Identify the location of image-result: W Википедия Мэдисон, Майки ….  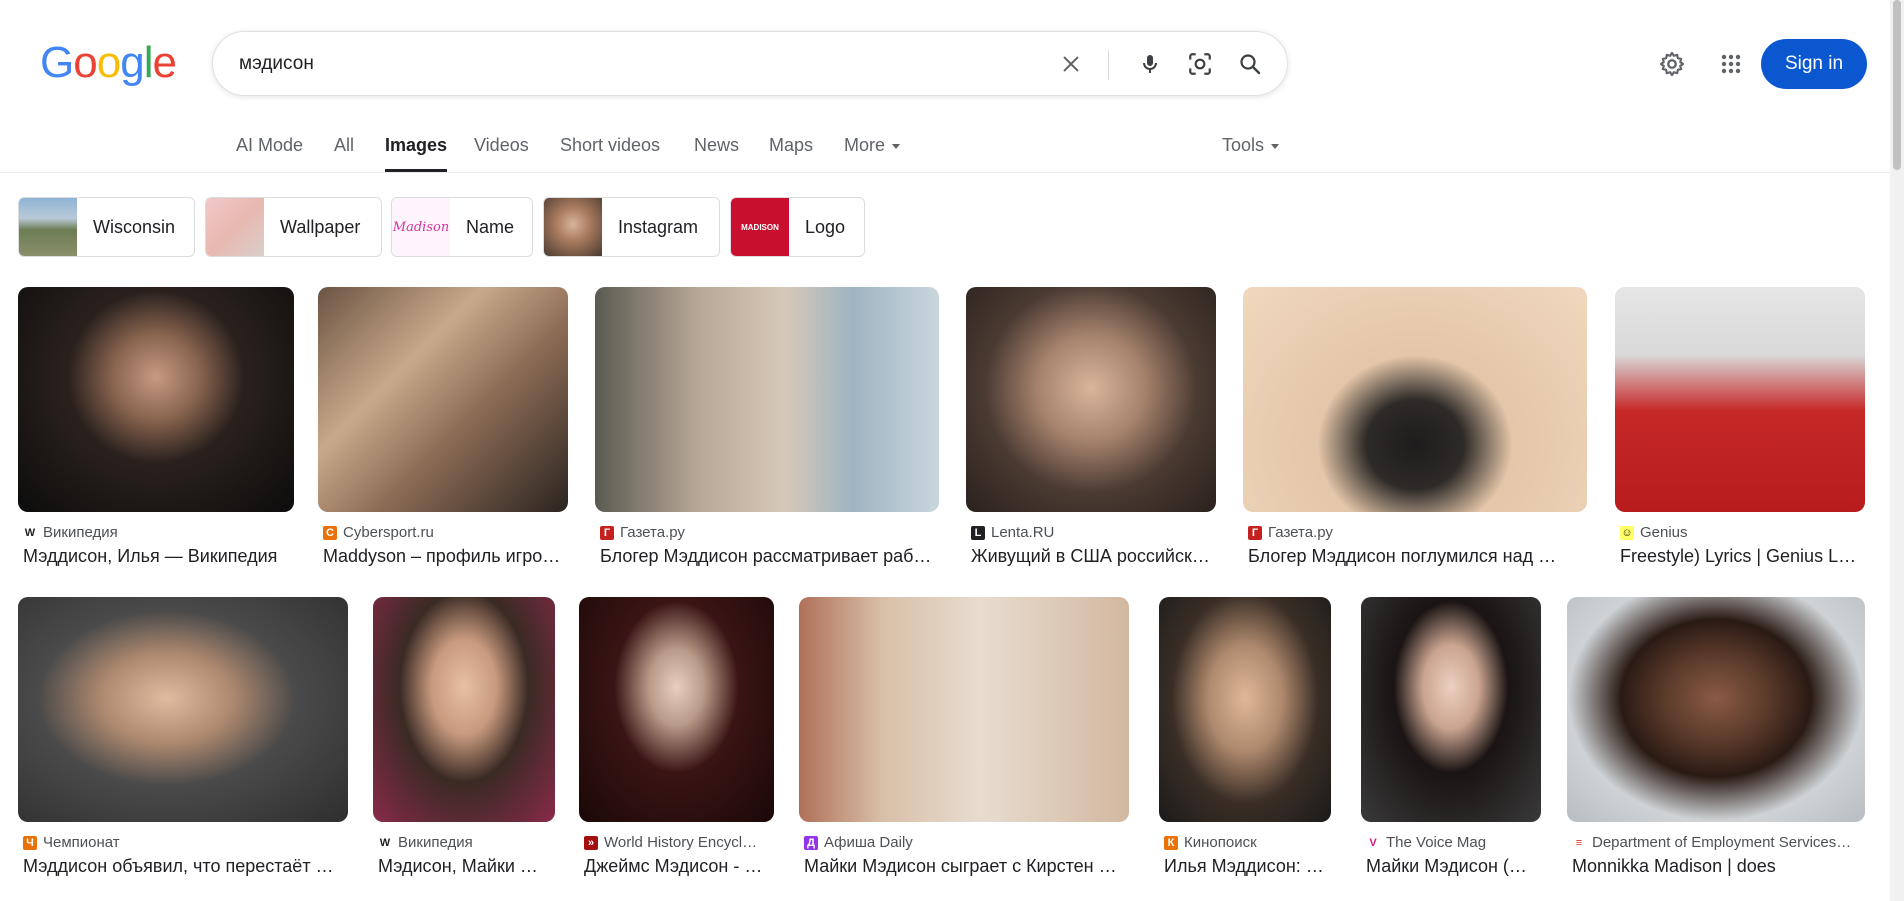
(464, 742).